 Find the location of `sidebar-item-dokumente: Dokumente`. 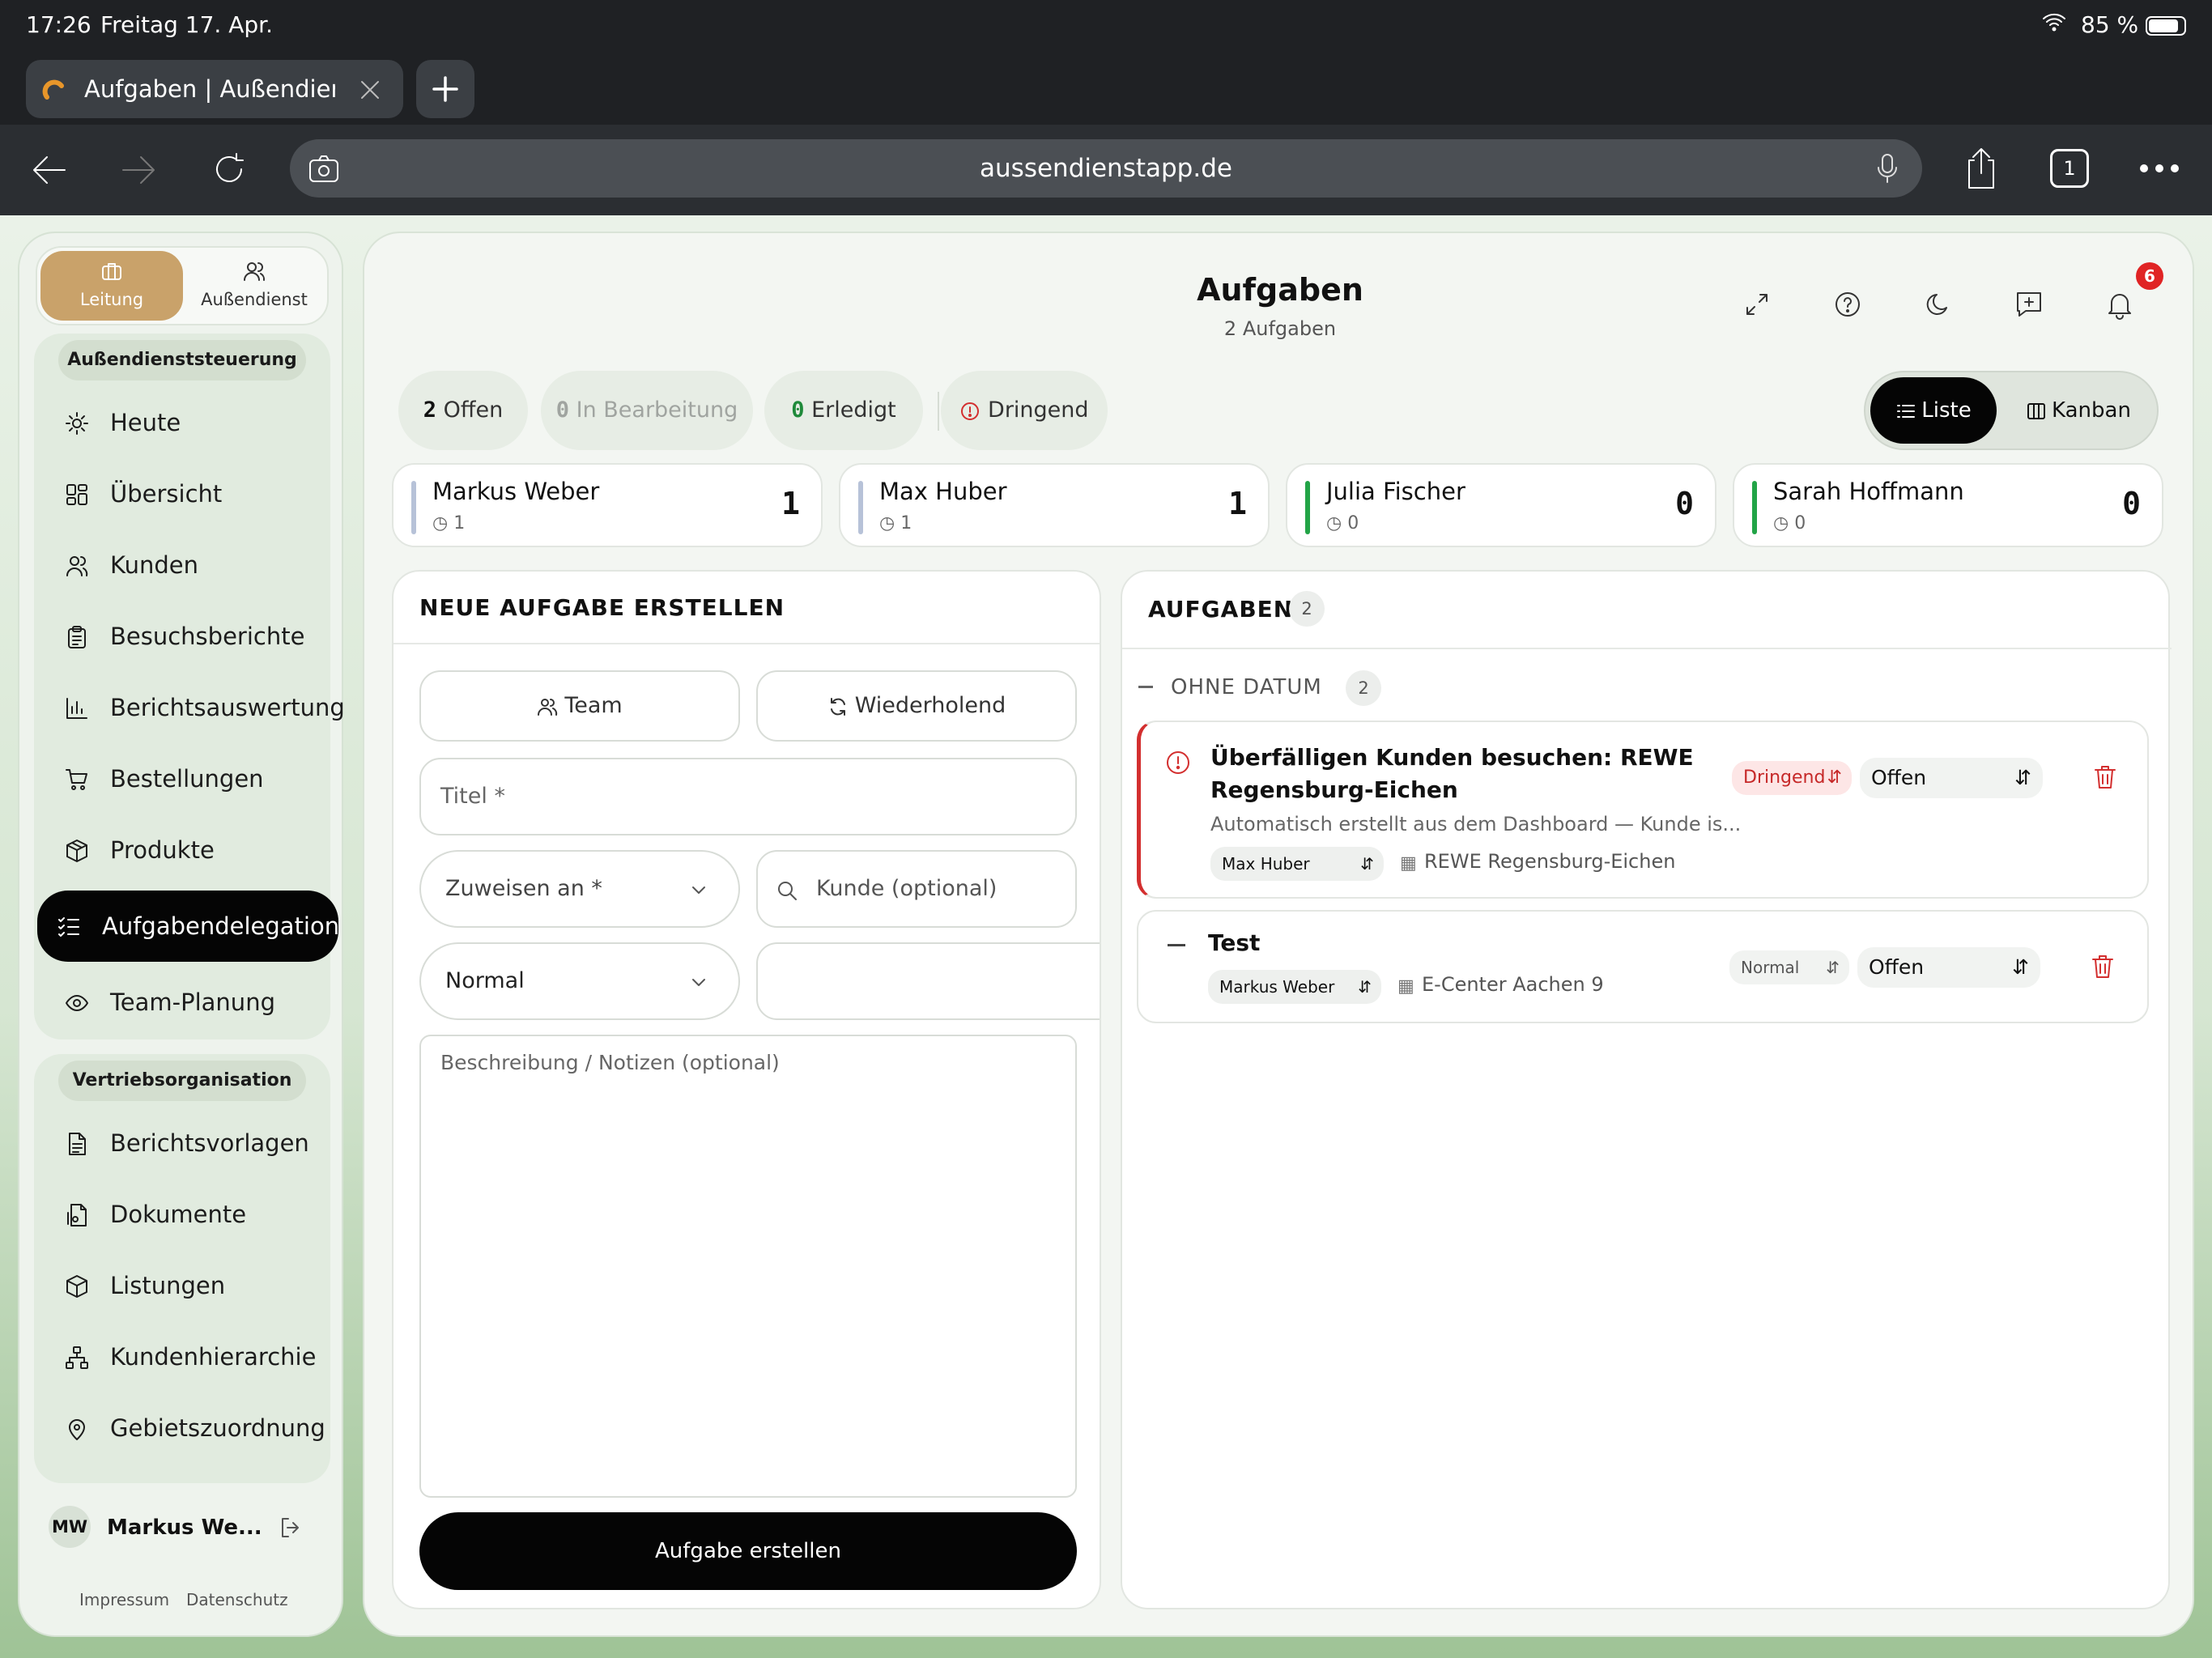

sidebar-item-dokumente: Dokumente is located at coordinates (182, 1214).